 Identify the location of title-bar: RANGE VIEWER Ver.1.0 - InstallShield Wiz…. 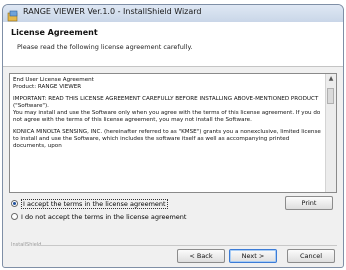
(173, 14).